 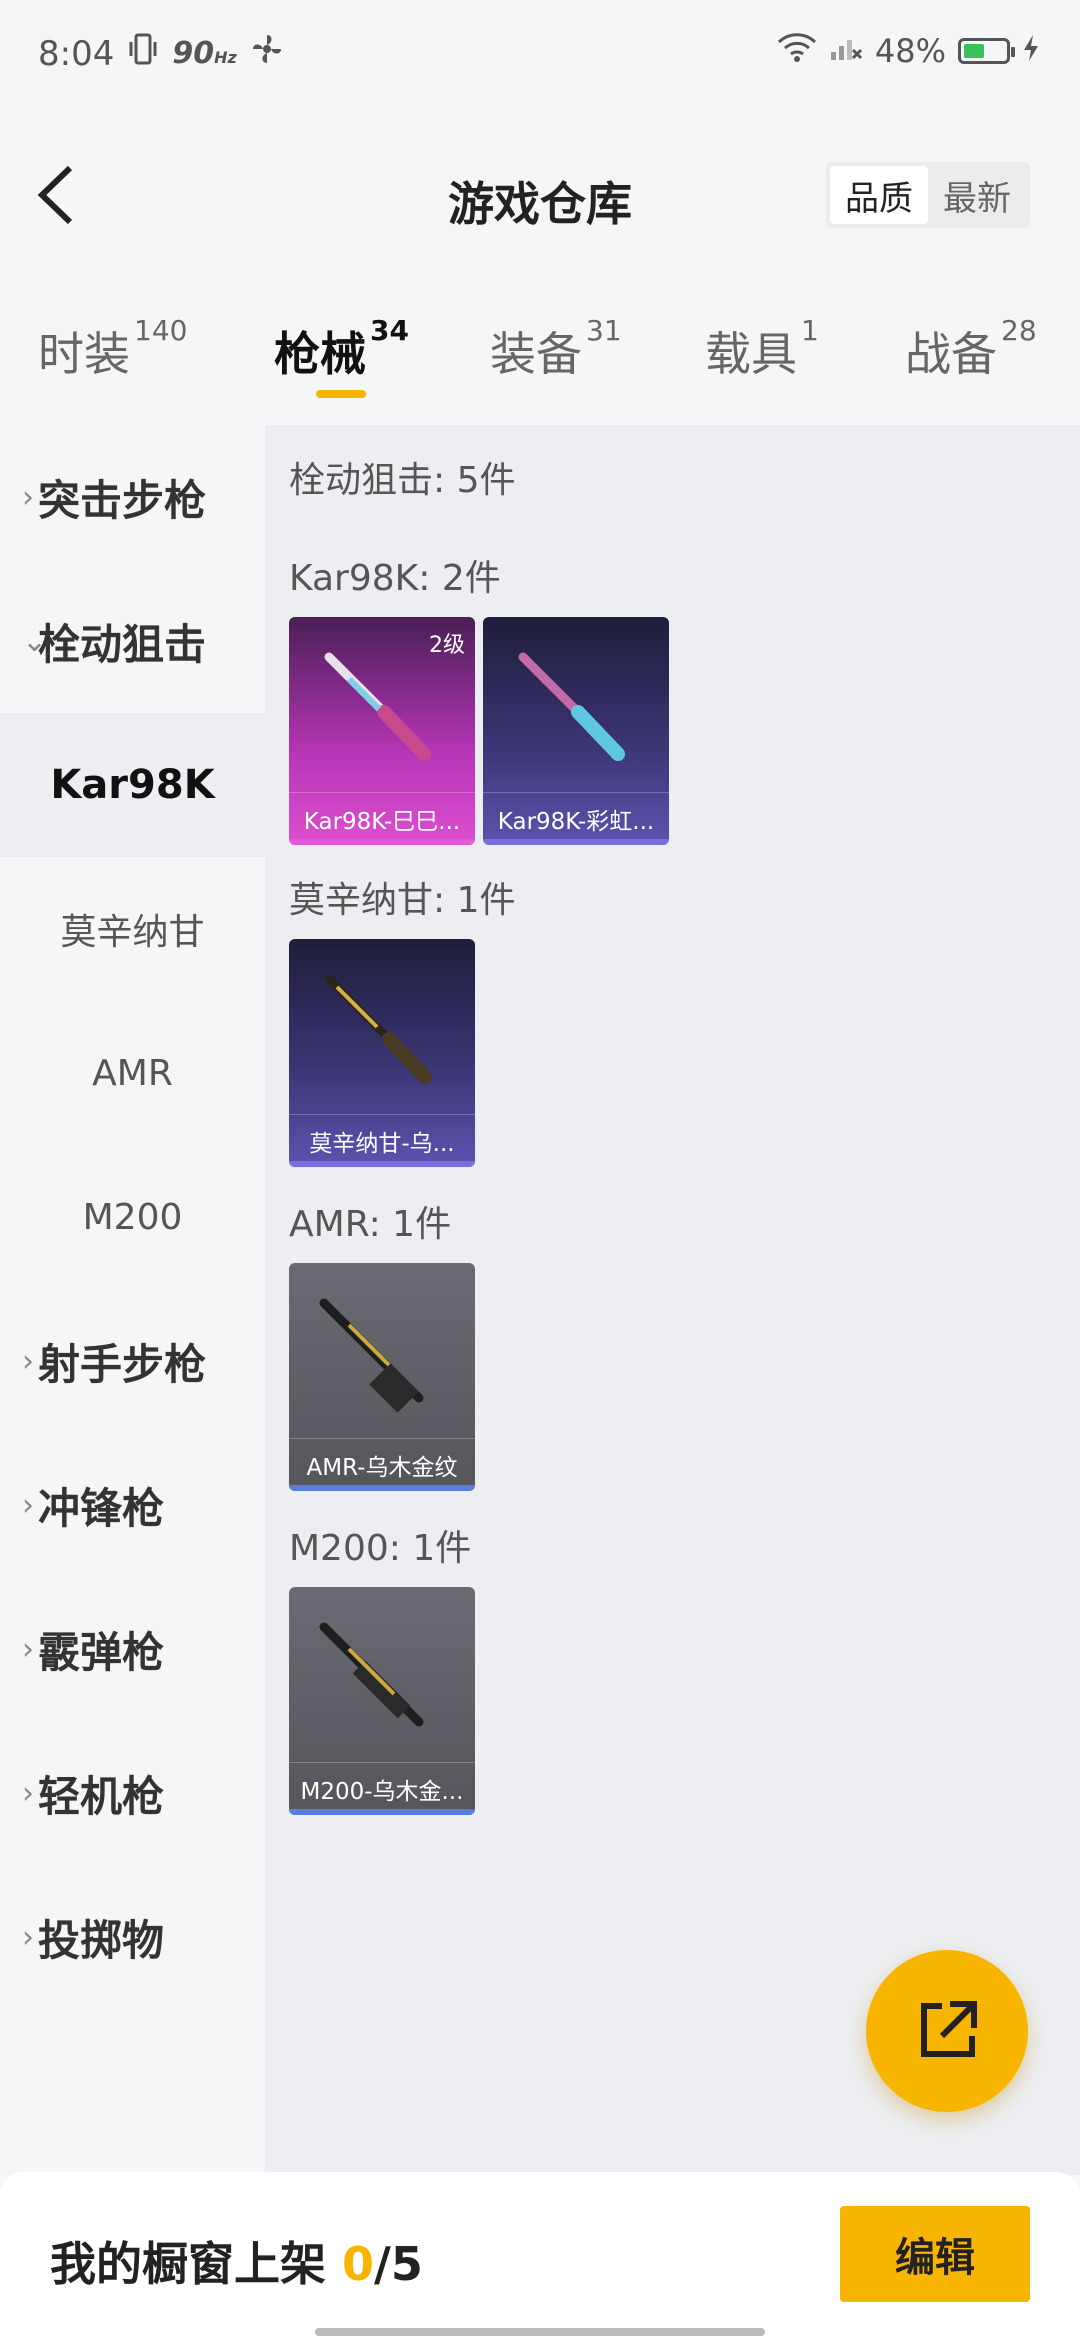 What do you see at coordinates (132, 1073) in the screenshot?
I see `sidebar-subitem-amr: AMR` at bounding box center [132, 1073].